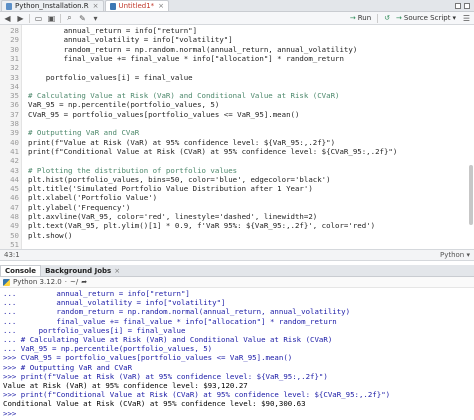  Describe the element at coordinates (14, 105) in the screenshot. I see `line-number: 36` at that location.